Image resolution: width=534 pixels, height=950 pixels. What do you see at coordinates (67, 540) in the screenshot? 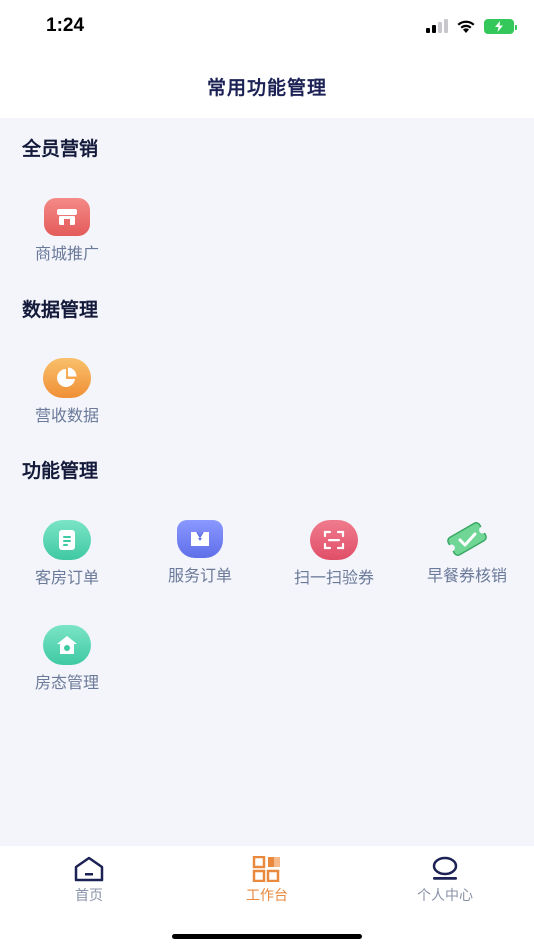
I see `document-icon` at bounding box center [67, 540].